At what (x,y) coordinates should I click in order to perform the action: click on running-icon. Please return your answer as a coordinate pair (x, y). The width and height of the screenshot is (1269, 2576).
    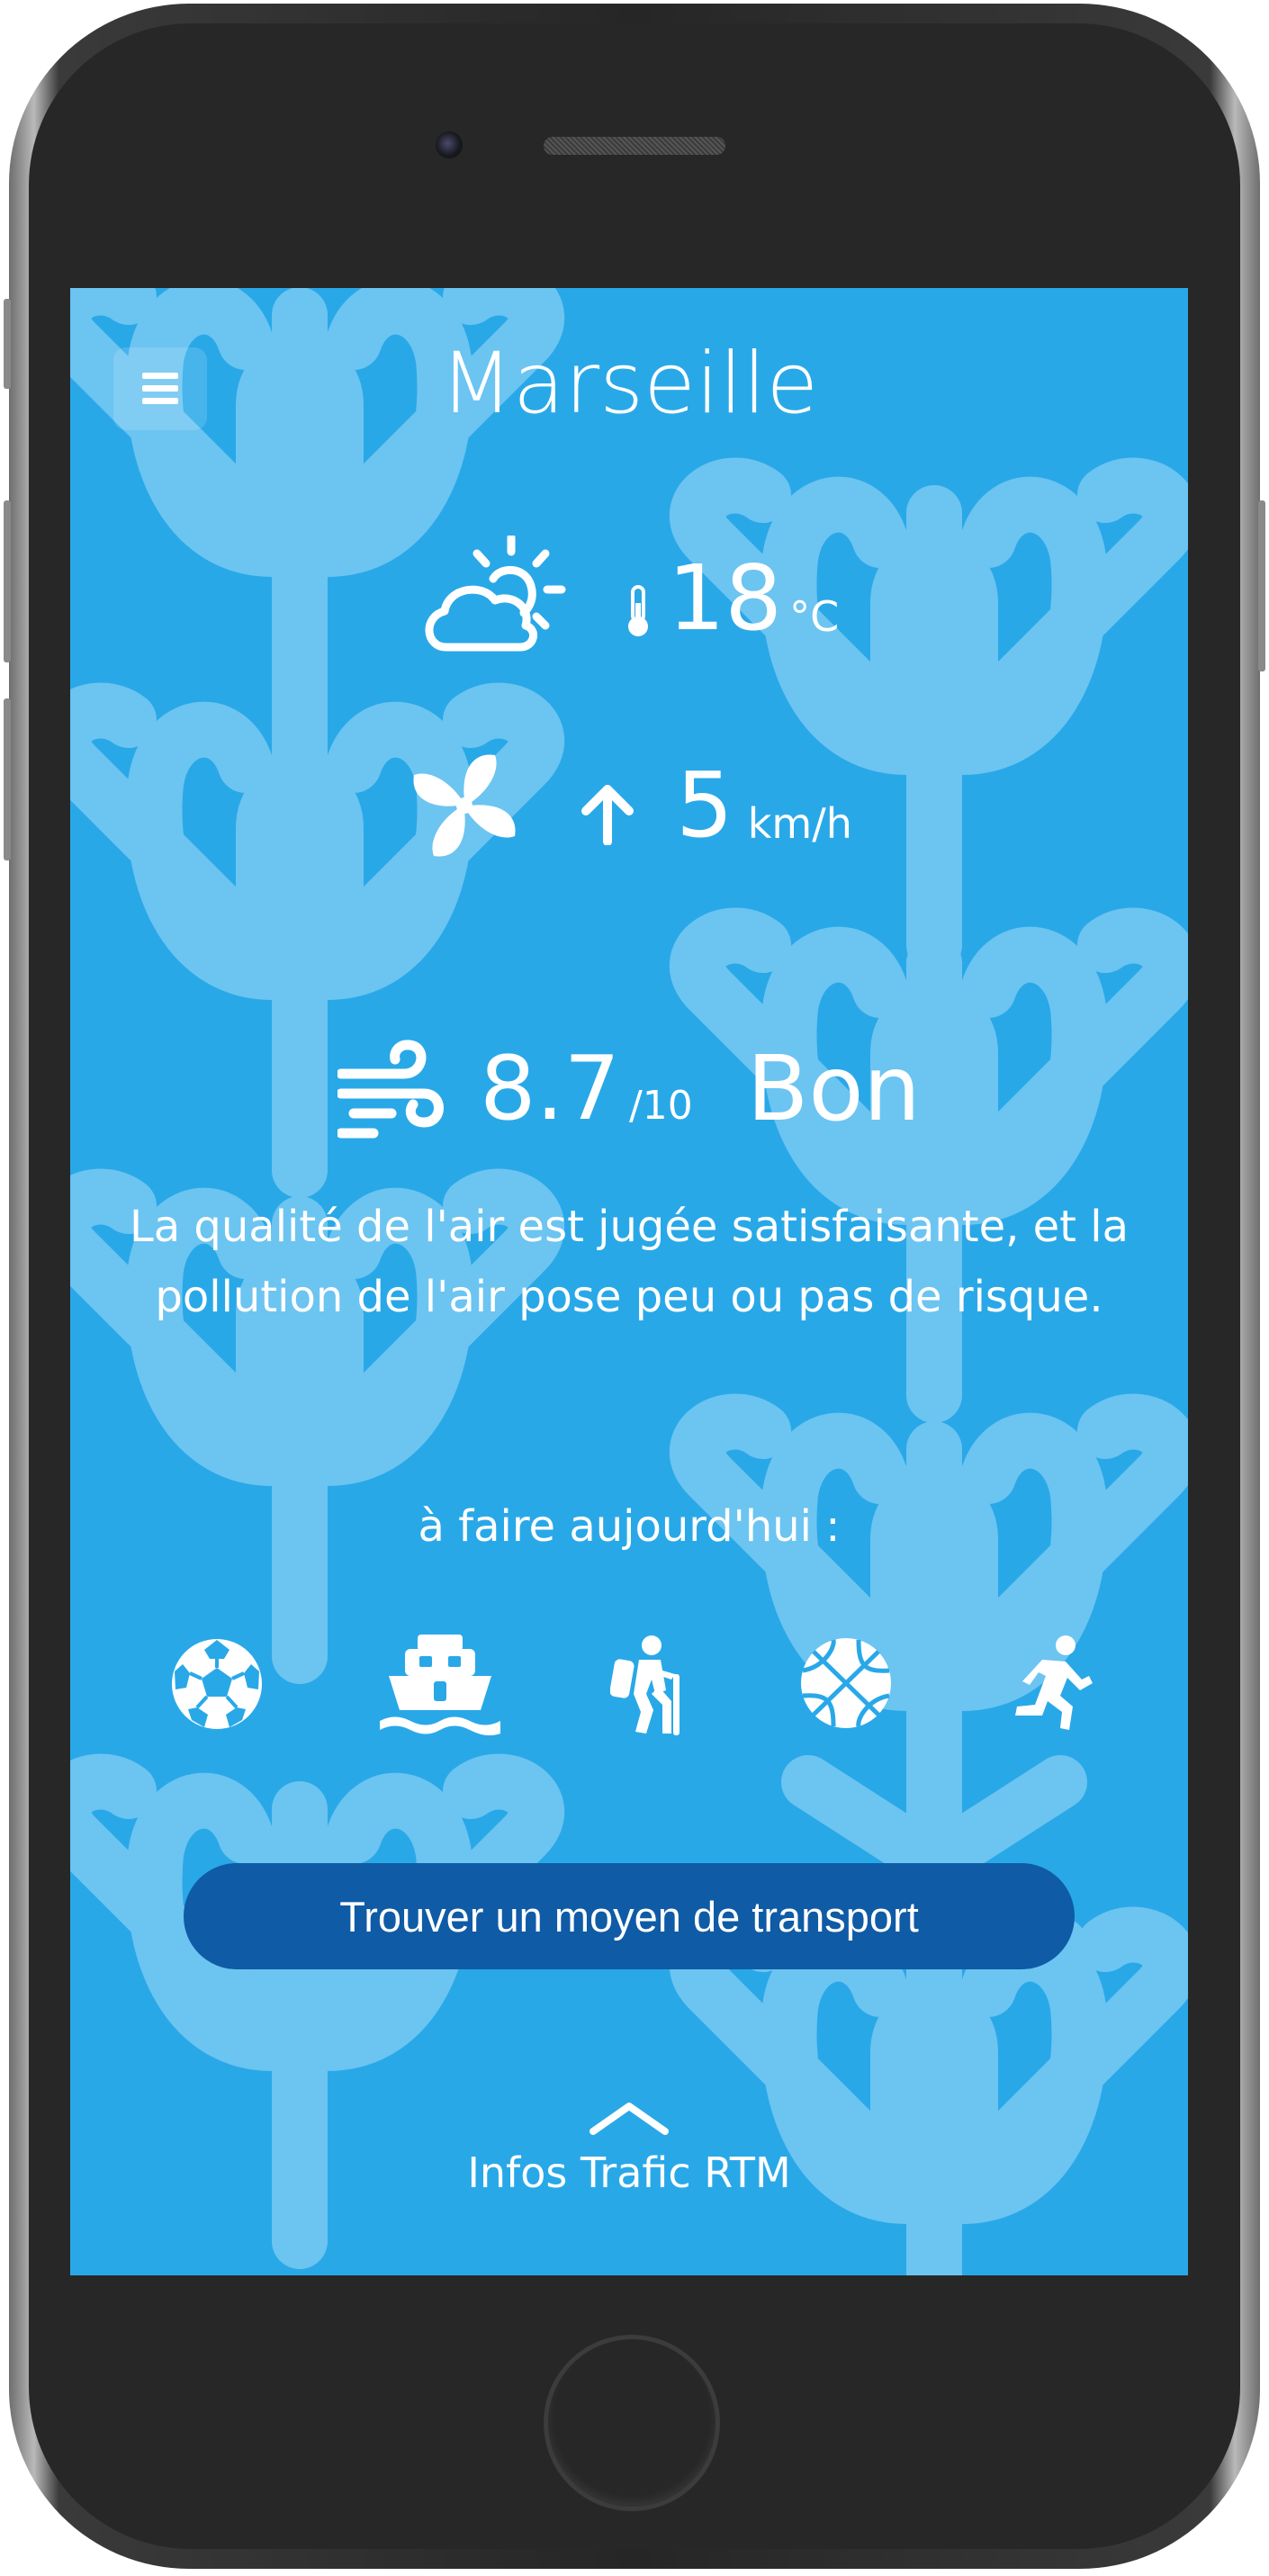
    Looking at the image, I should click on (1051, 1684).